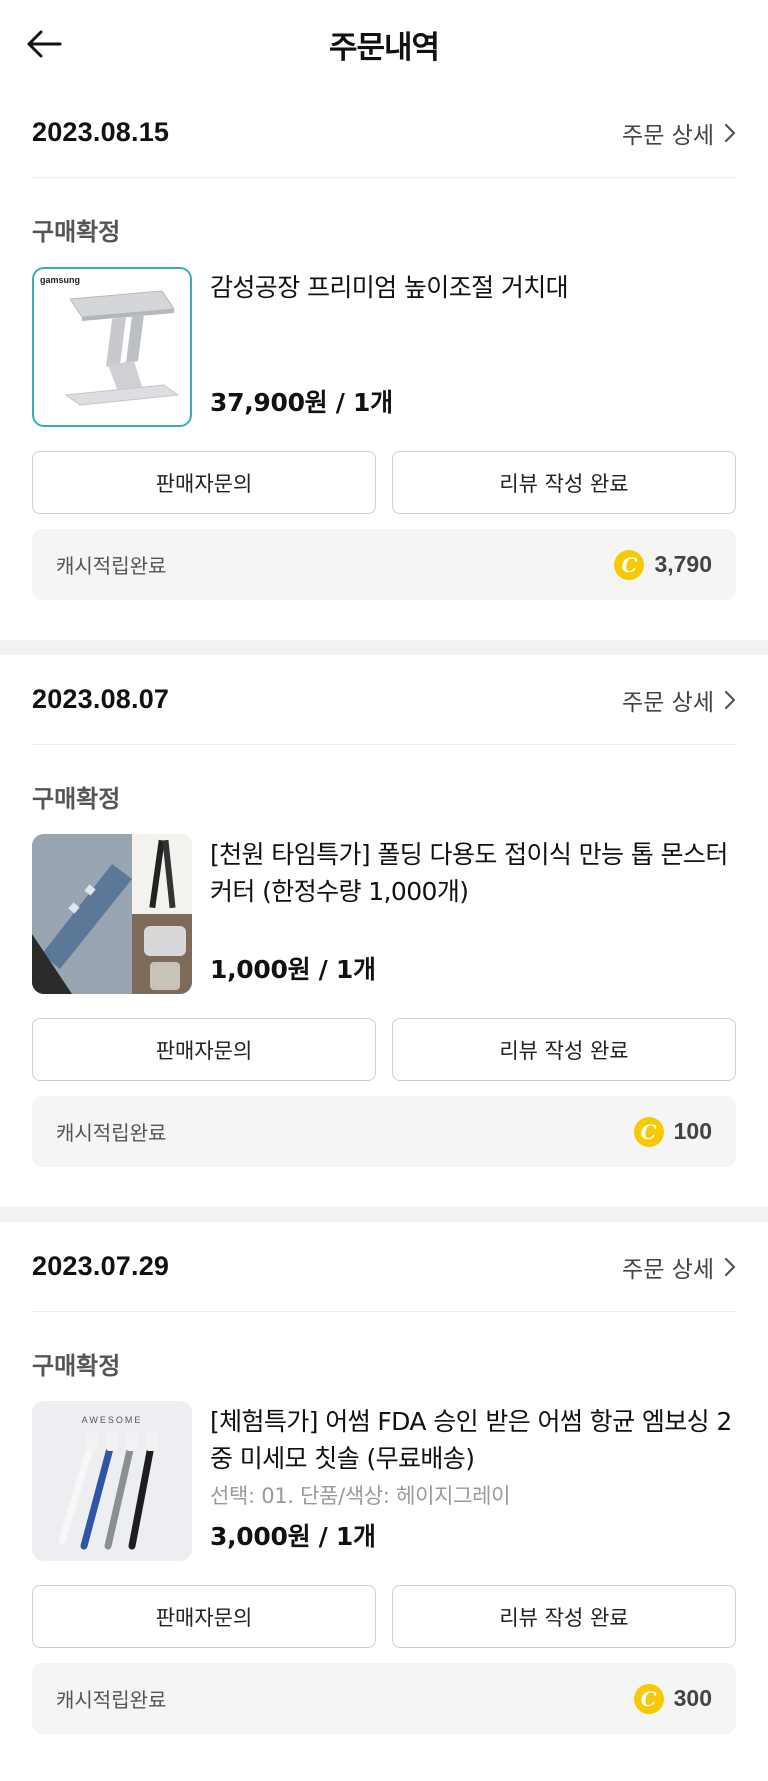 The image size is (768, 1781). What do you see at coordinates (101, 132) in the screenshot?
I see `order-date: 2023.08.15` at bounding box center [101, 132].